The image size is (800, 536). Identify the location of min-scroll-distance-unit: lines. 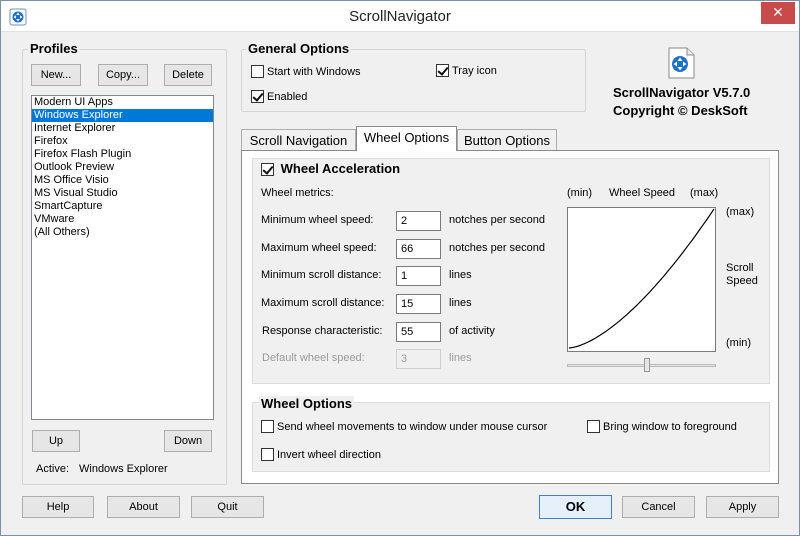
(460, 275).